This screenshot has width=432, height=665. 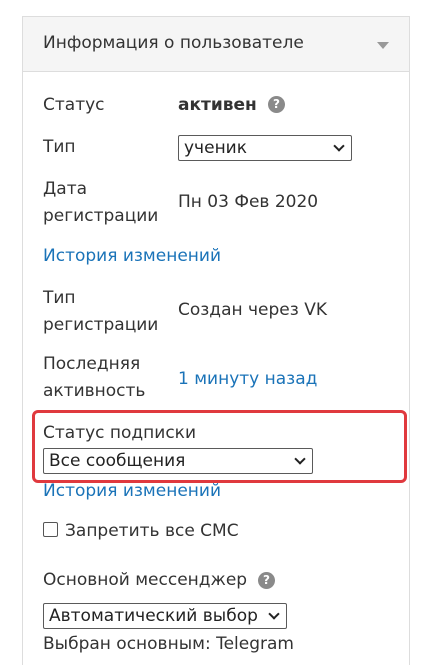 I want to click on reg-date-label-line1: Дата, so click(x=65, y=189).